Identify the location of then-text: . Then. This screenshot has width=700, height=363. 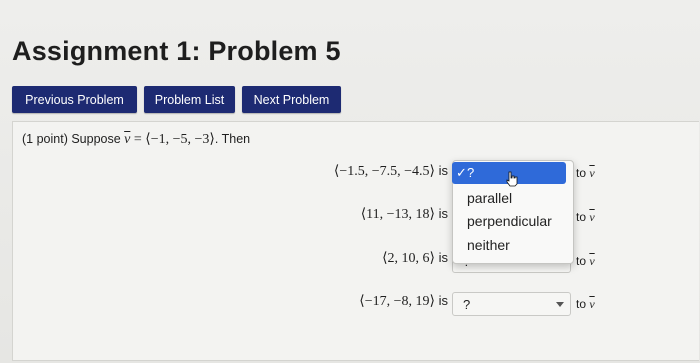
(232, 139).